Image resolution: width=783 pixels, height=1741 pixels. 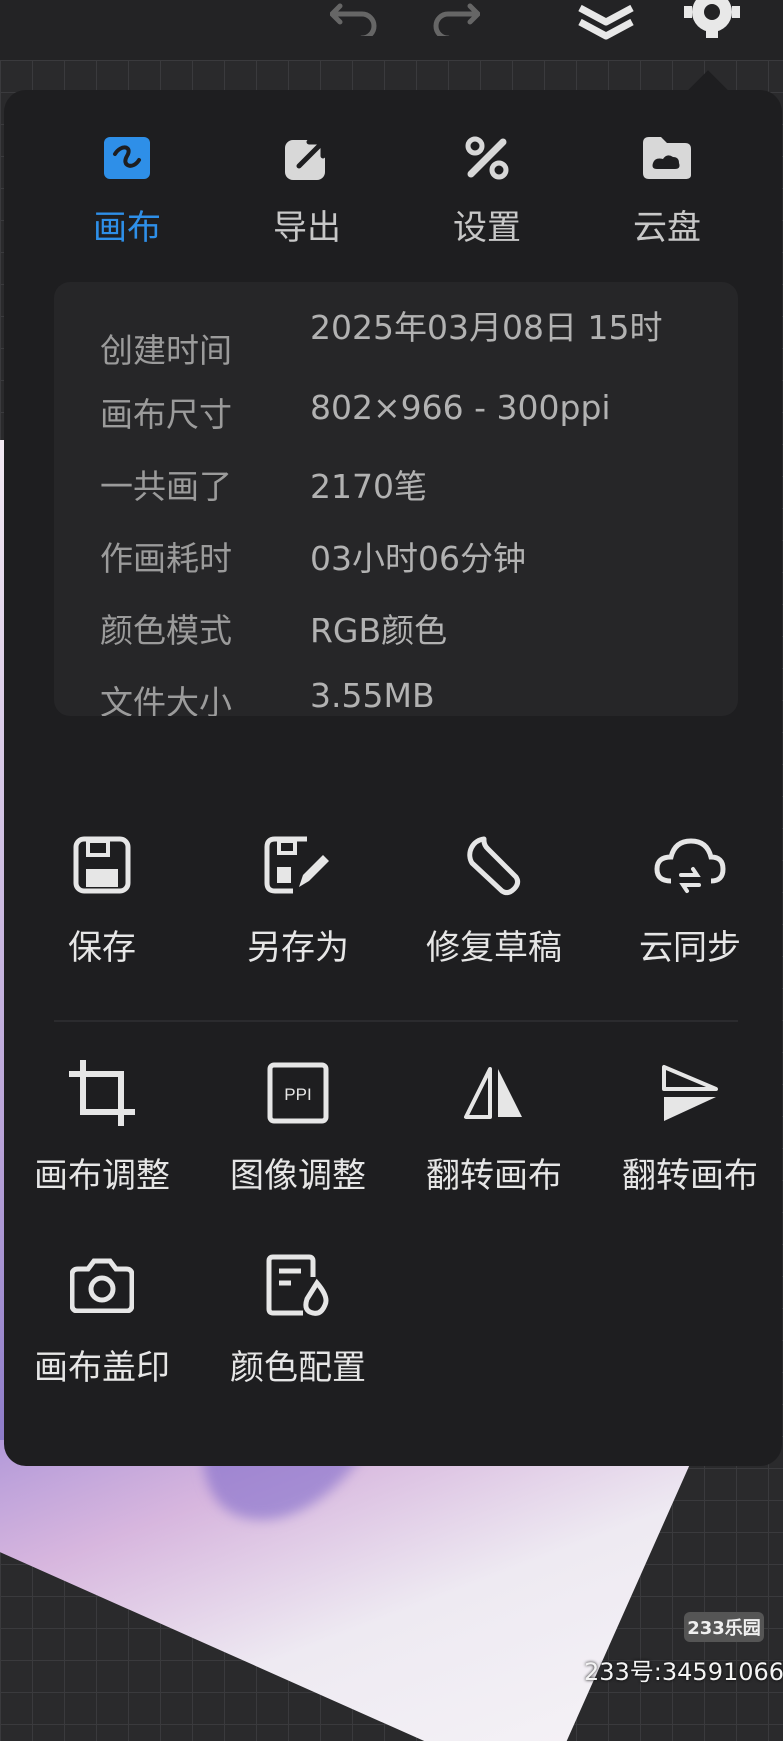 What do you see at coordinates (166, 486) in the screenshot?
I see `info-strokes-label: 一共画了` at bounding box center [166, 486].